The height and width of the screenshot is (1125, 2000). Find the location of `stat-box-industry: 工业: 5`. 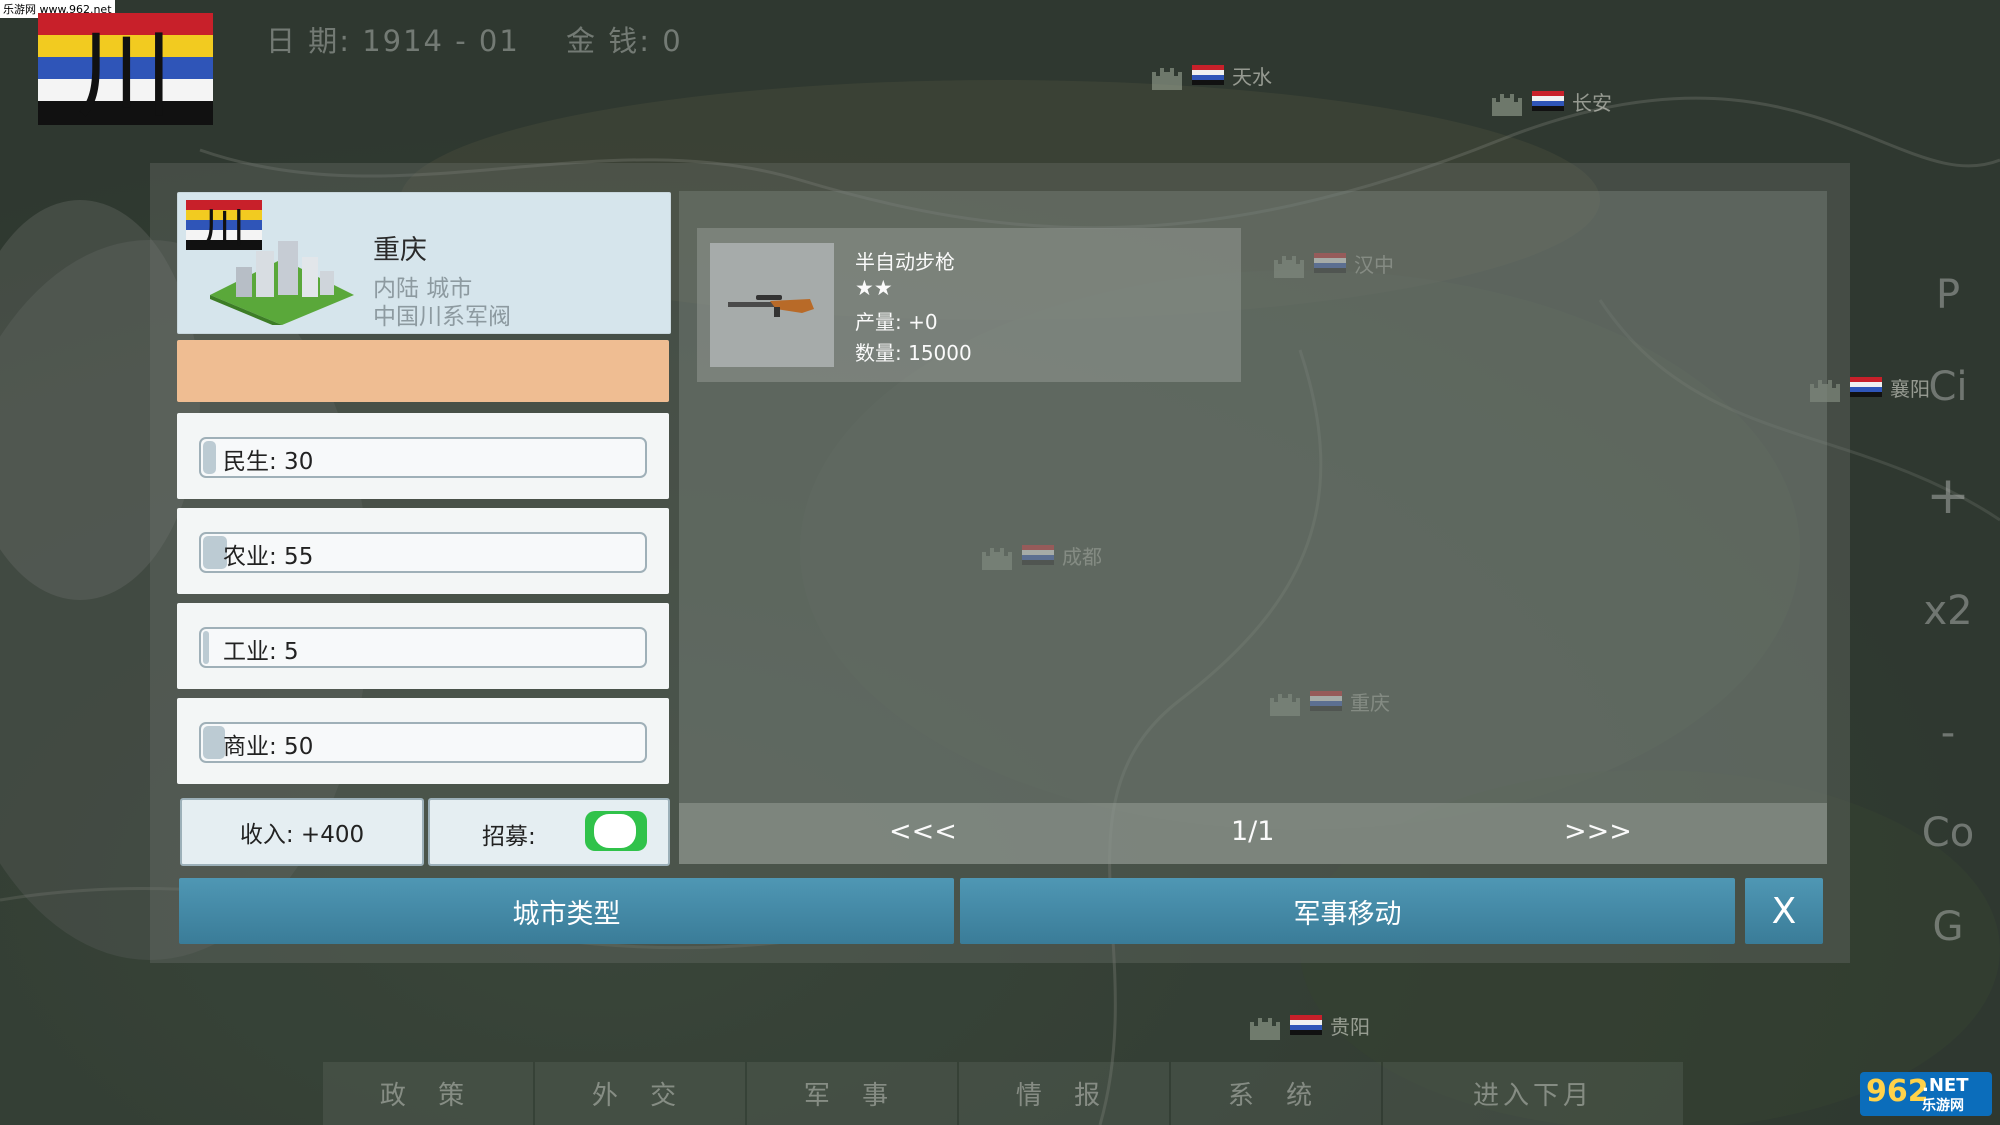

stat-box-industry: 工业: 5 is located at coordinates (423, 646).